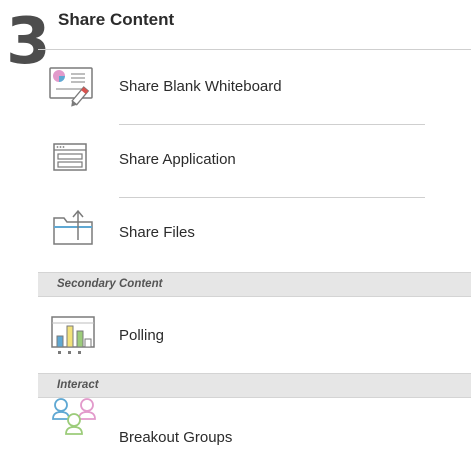 Image resolution: width=471 pixels, height=474 pixels. I want to click on share-application-item: Share Application, so click(235, 160).